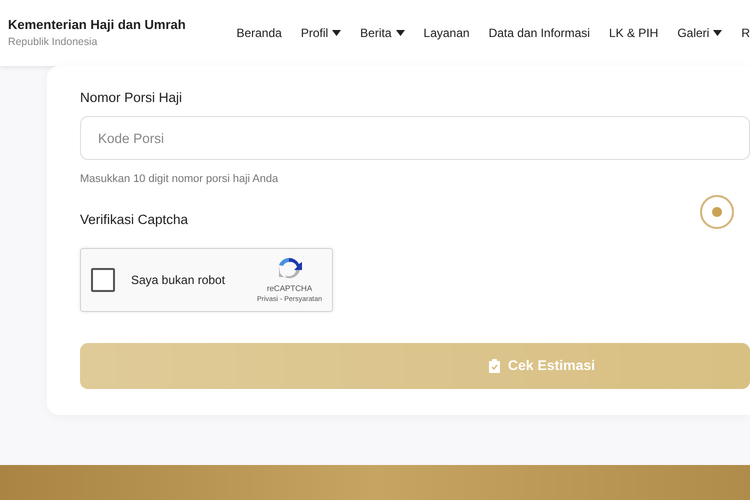  What do you see at coordinates (178, 280) in the screenshot?
I see `captcha-text: Saya bukan robot` at bounding box center [178, 280].